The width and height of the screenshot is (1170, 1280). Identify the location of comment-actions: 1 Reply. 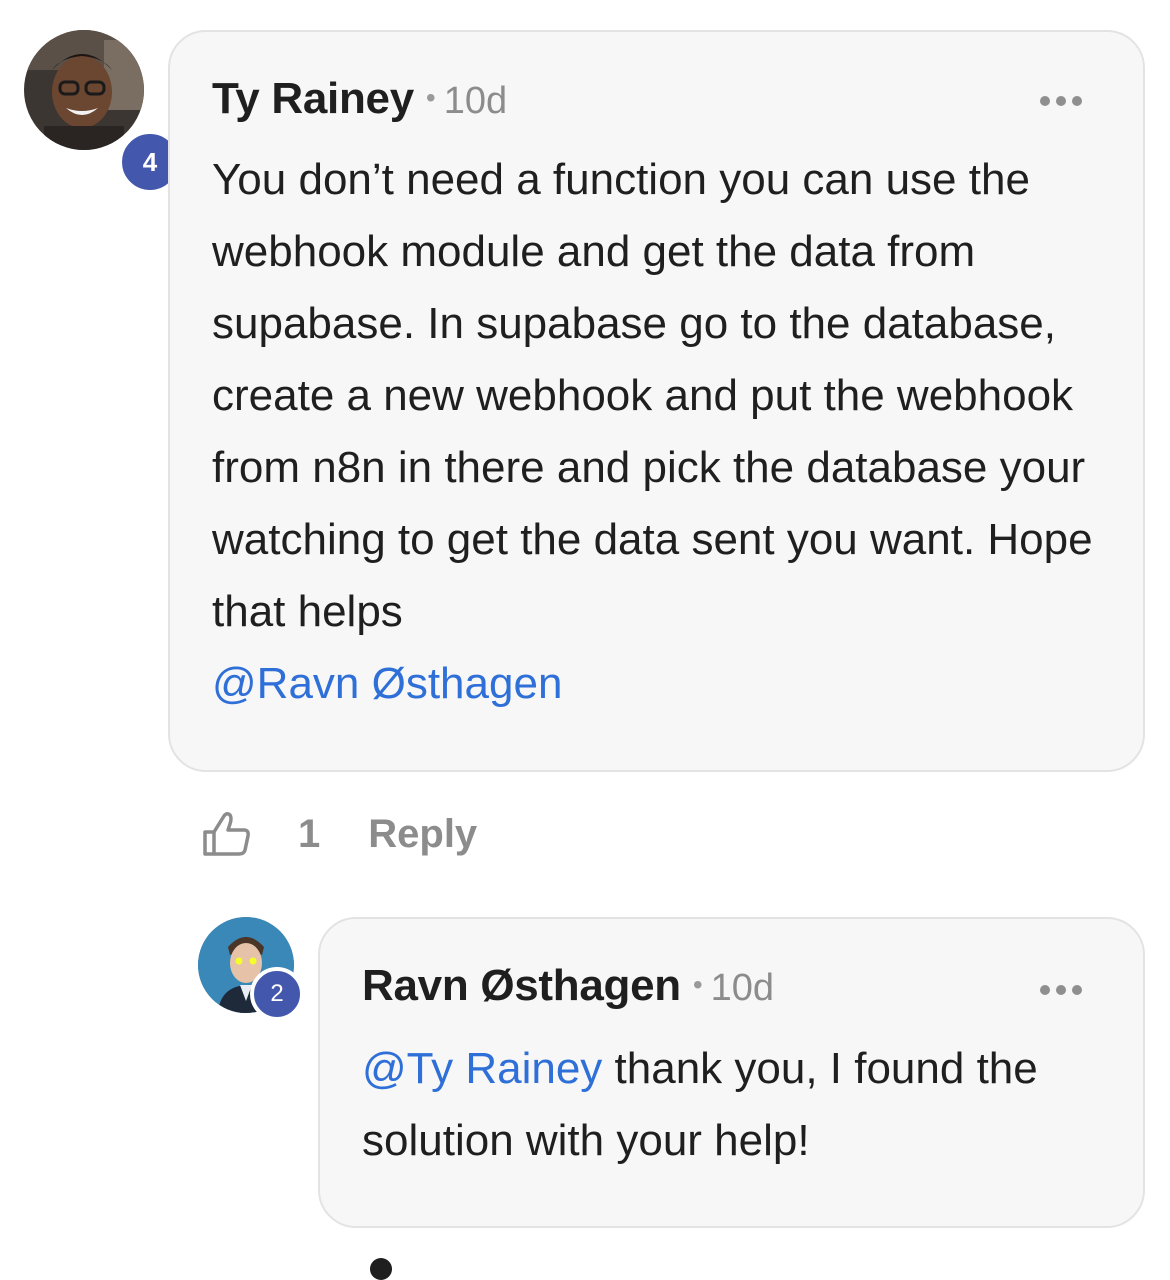
(338, 834).